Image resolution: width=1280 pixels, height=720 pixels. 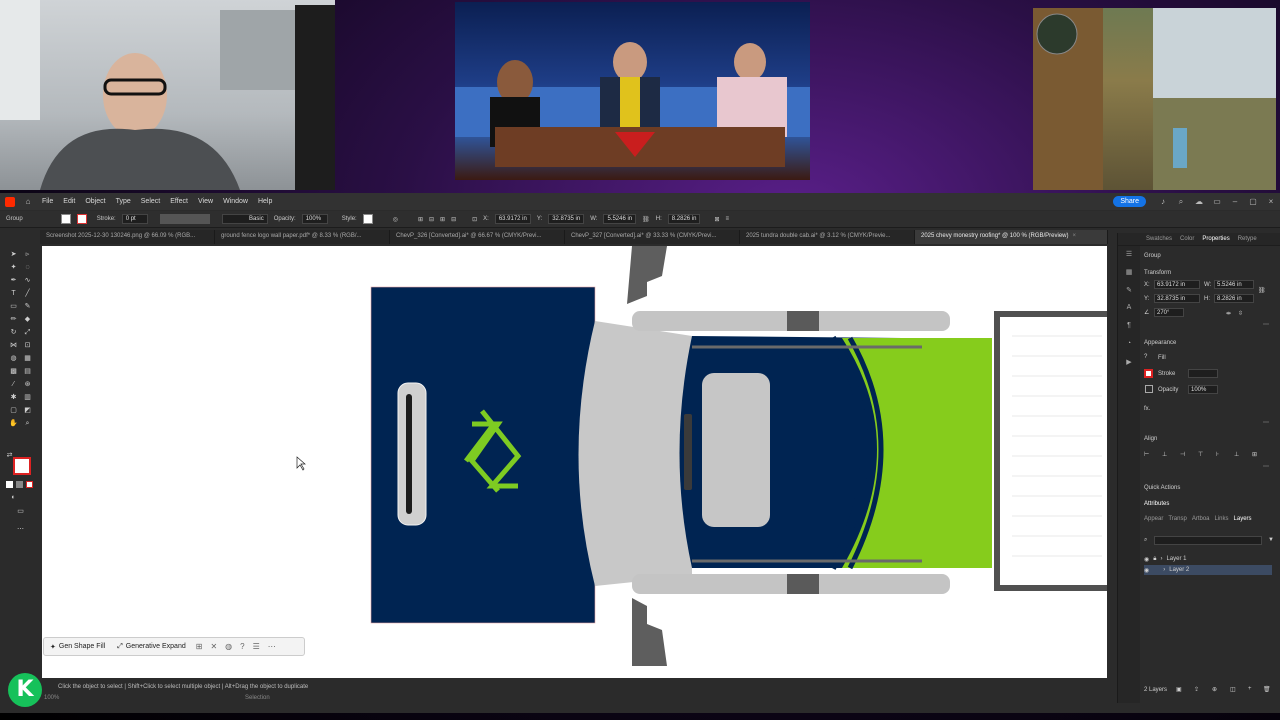 I want to click on panel-w-field: 5.5246 in, so click(x=1234, y=284).